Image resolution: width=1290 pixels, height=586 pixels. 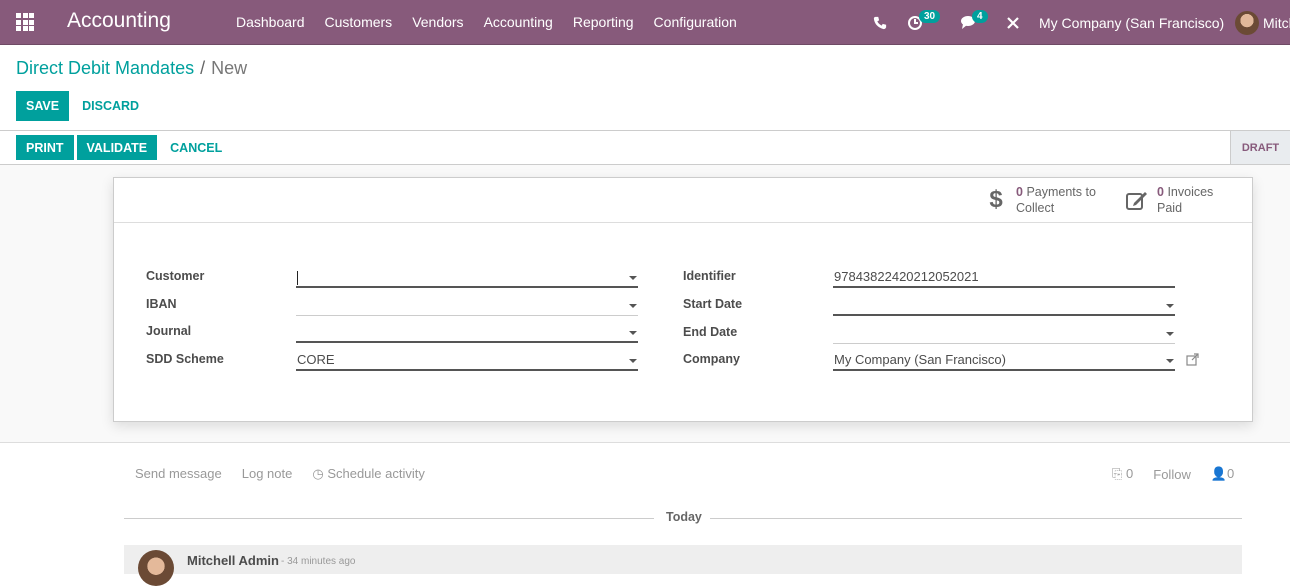 I want to click on save-button: SAVE, so click(x=43, y=106).